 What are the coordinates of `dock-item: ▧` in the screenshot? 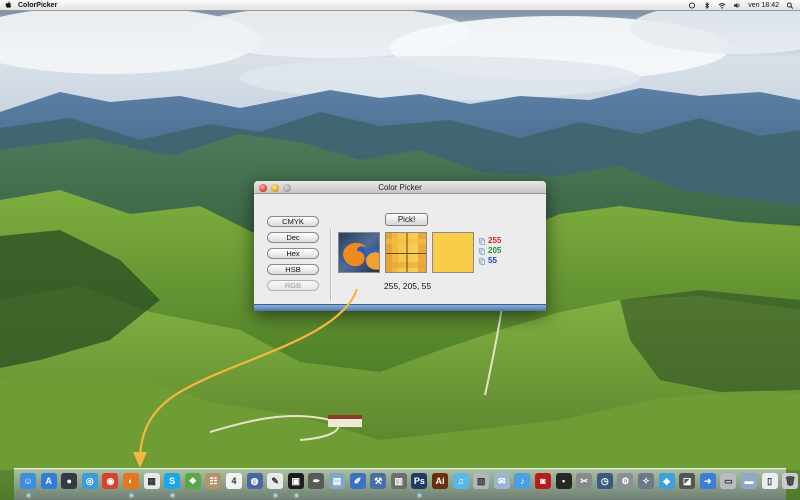 It's located at (481, 481).